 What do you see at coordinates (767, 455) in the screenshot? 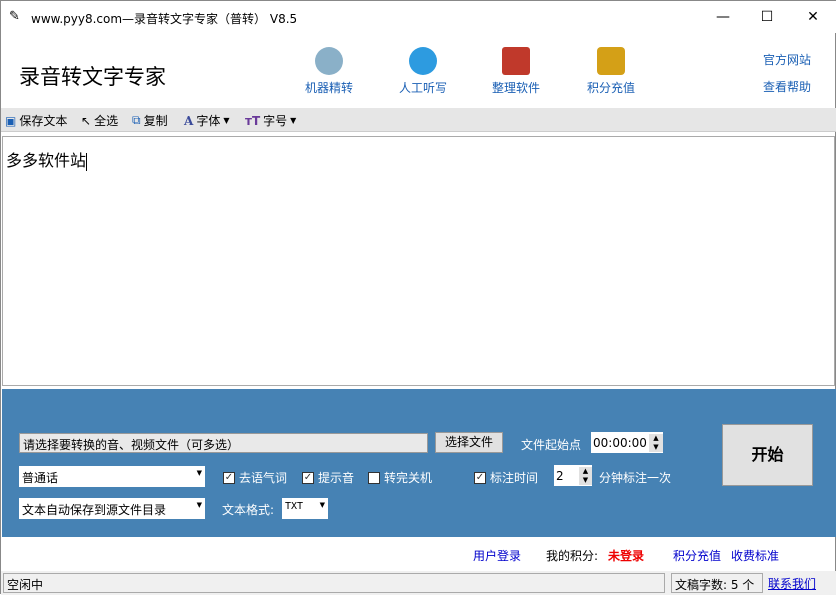
I see `start-button: 开始` at bounding box center [767, 455].